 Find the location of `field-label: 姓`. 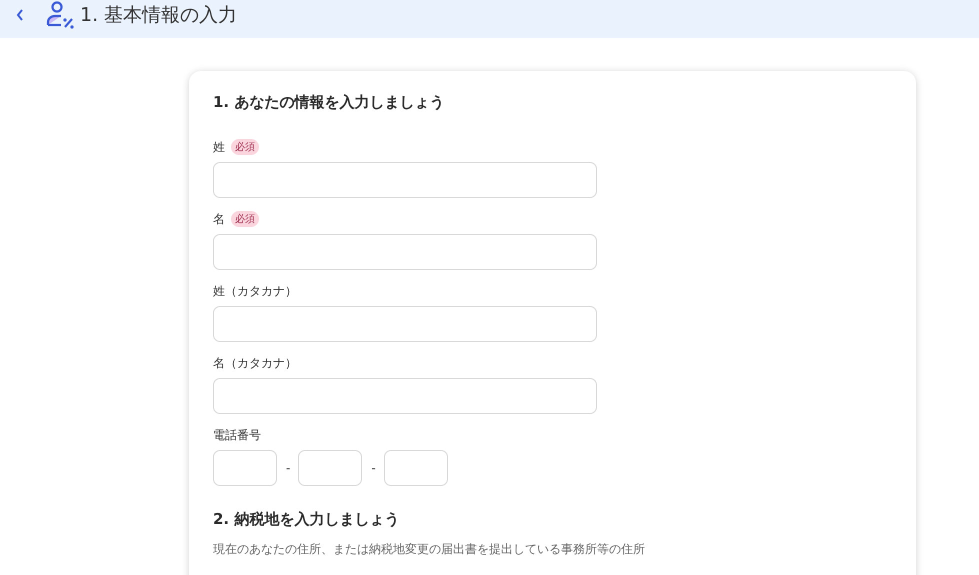

field-label: 姓 is located at coordinates (219, 147).